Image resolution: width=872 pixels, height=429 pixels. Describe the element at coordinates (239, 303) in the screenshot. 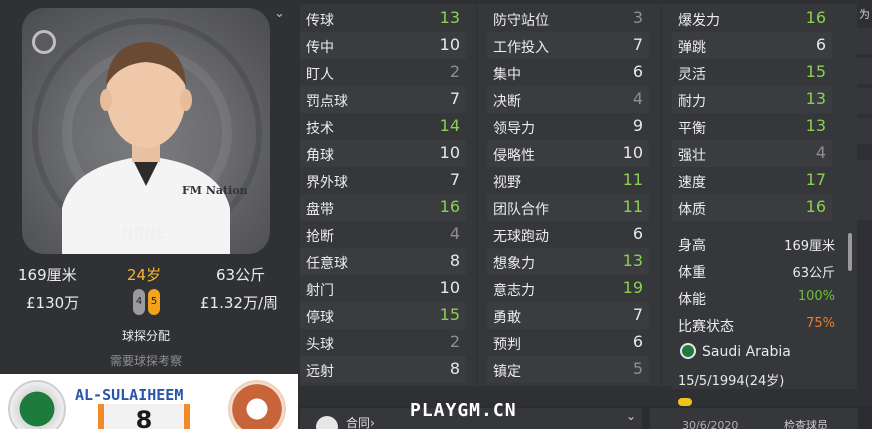

I see `bio-wage: £1.32万/周` at that location.